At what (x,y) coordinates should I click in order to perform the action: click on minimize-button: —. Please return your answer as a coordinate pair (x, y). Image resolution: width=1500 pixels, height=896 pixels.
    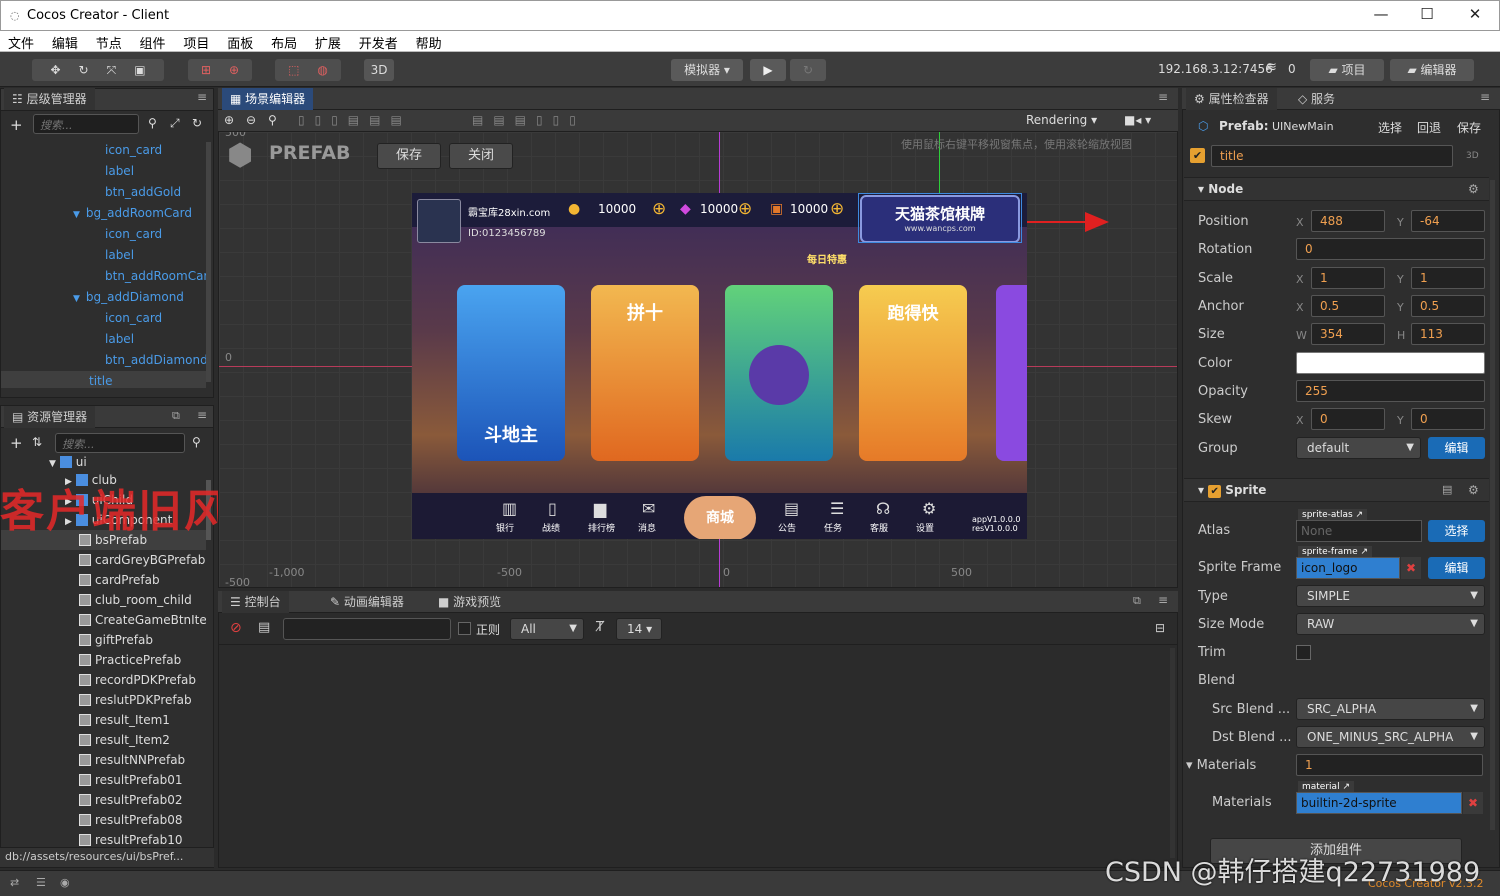
    Looking at the image, I should click on (1381, 14).